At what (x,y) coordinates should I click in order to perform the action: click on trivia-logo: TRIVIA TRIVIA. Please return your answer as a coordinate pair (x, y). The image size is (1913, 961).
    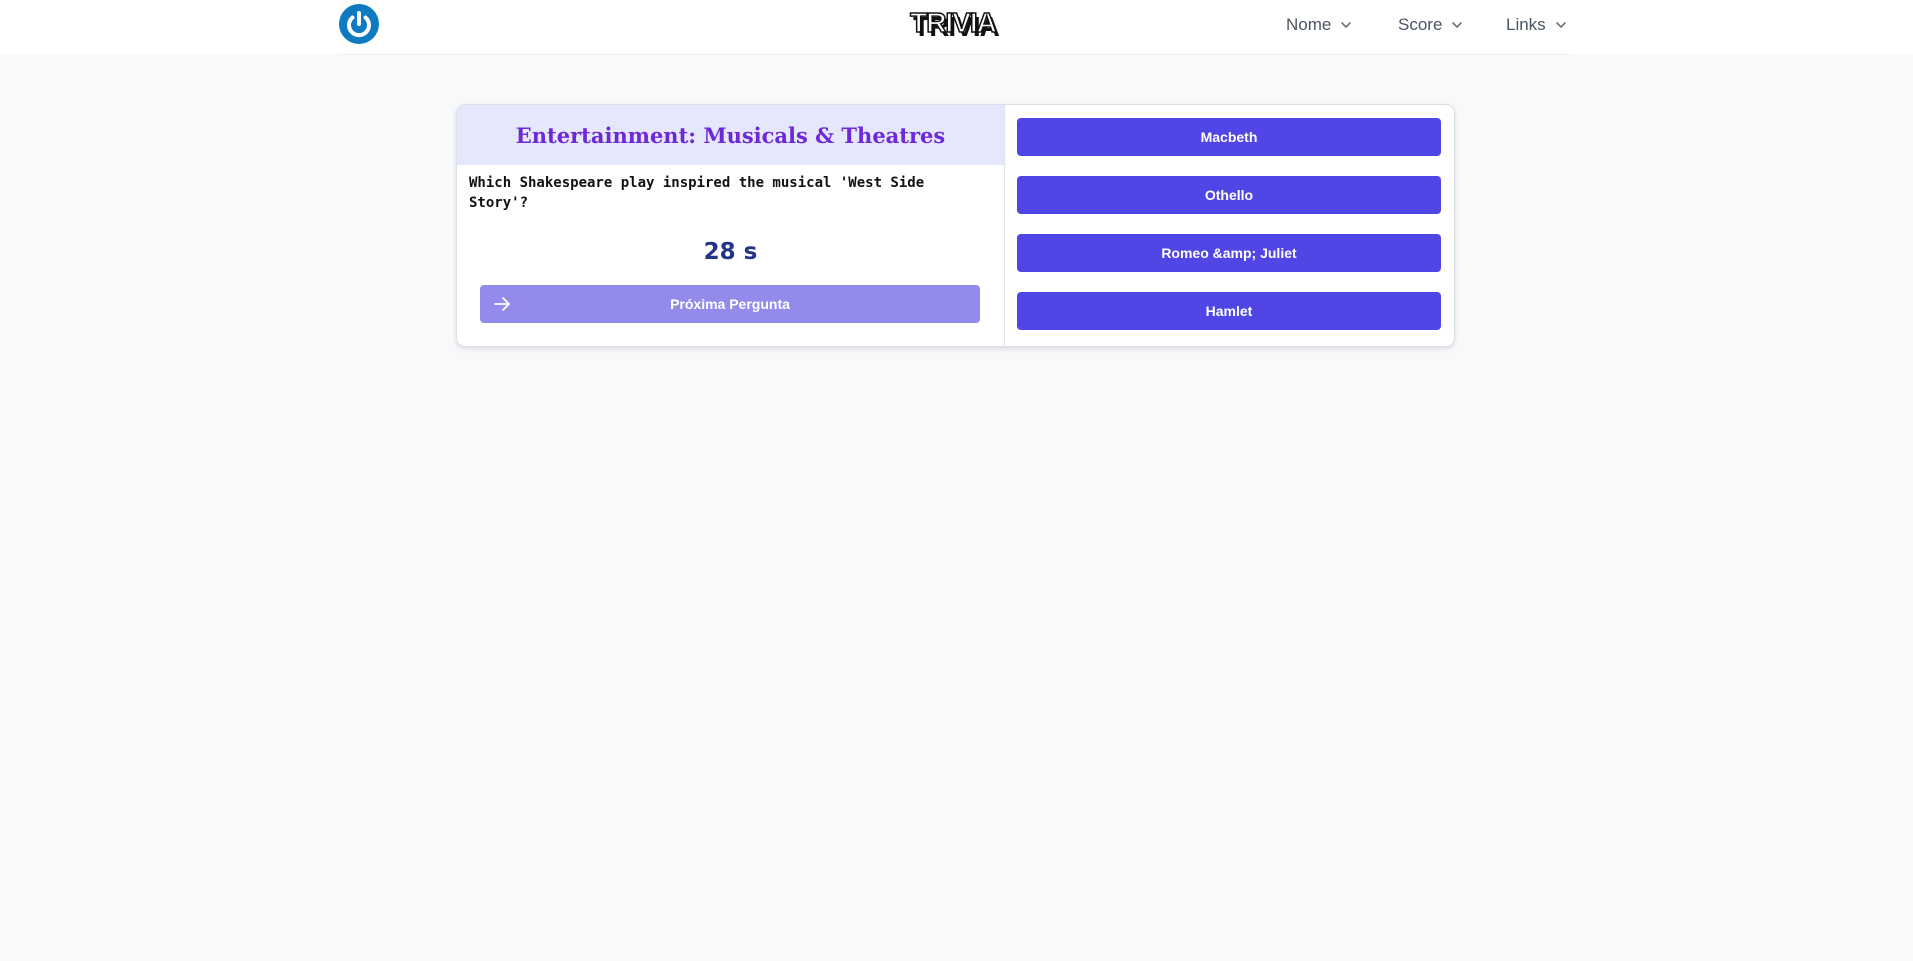
    Looking at the image, I should click on (954, 25).